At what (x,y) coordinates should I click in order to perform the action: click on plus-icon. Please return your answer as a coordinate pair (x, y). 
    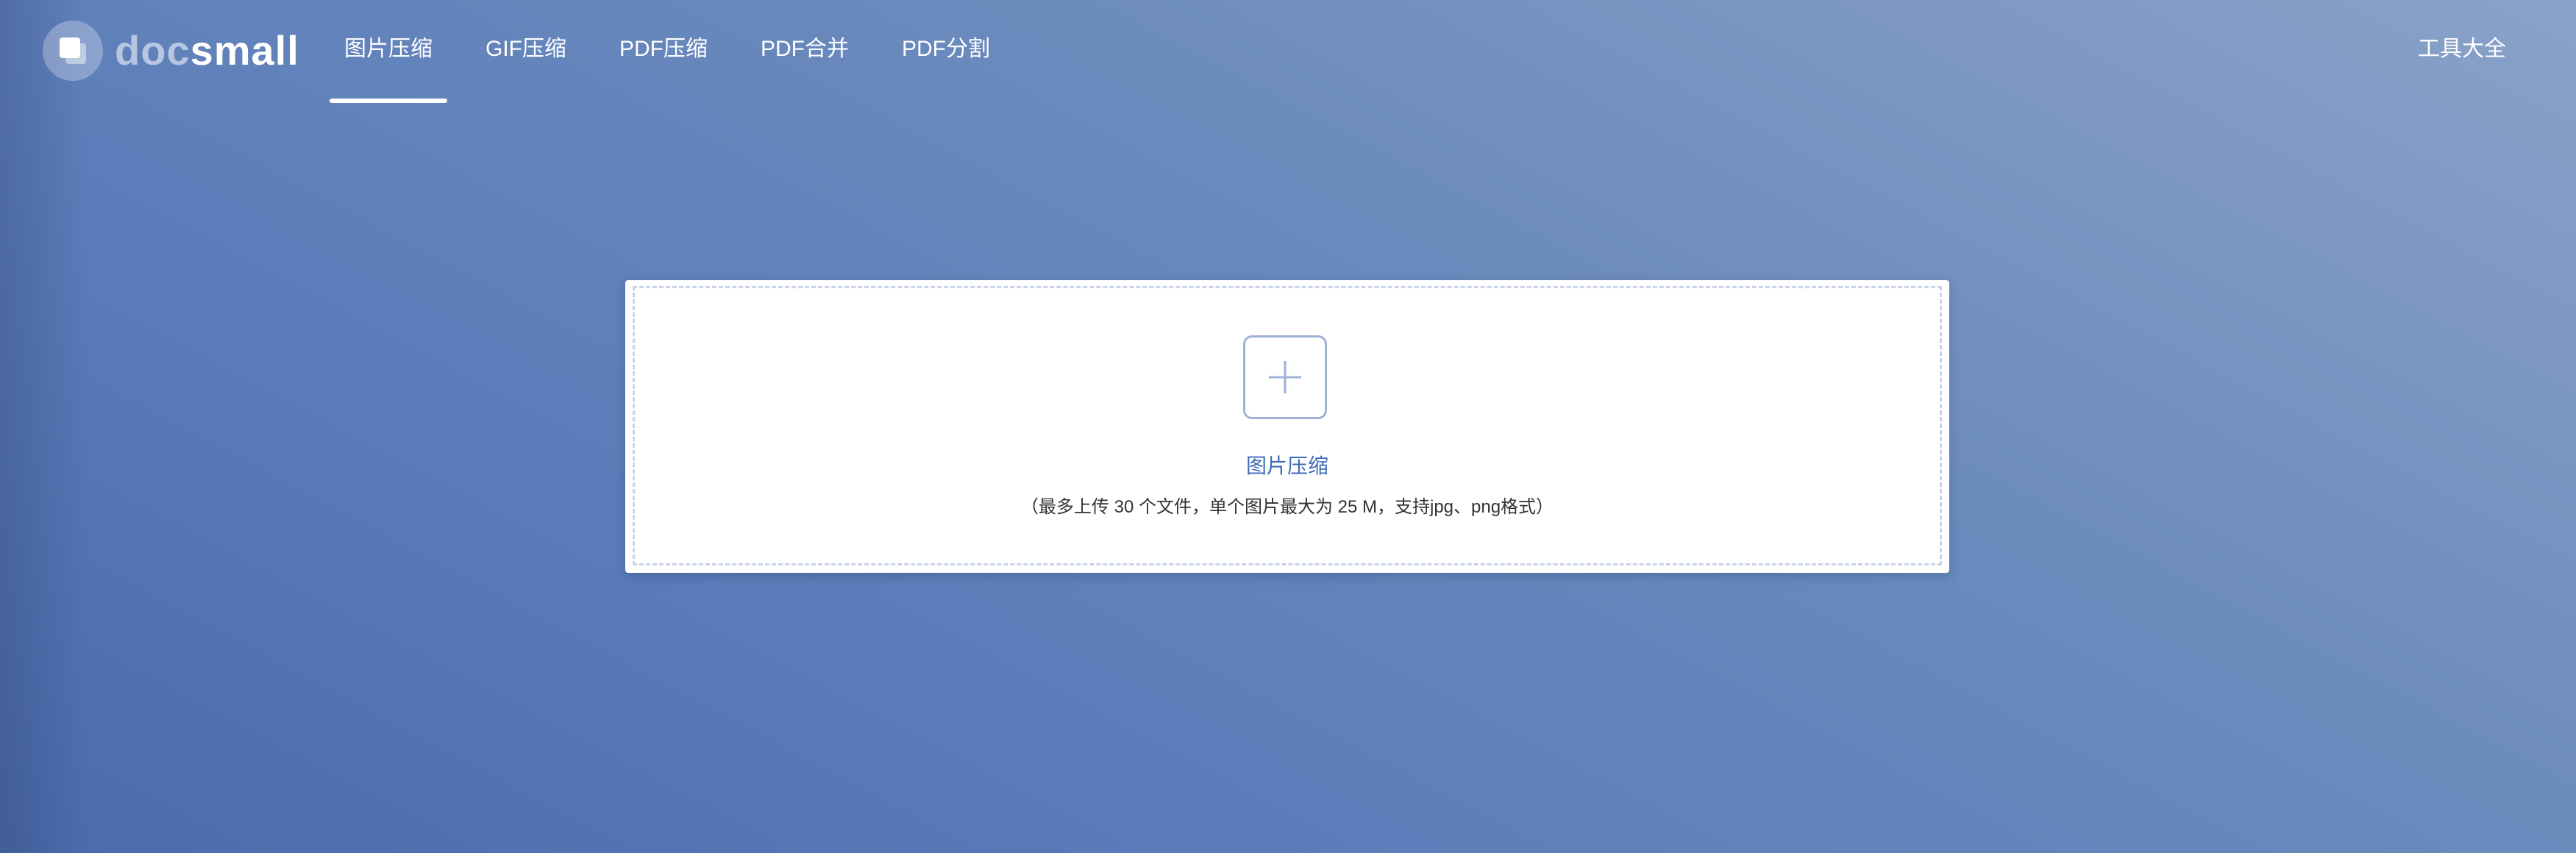
    Looking at the image, I should click on (1285, 377).